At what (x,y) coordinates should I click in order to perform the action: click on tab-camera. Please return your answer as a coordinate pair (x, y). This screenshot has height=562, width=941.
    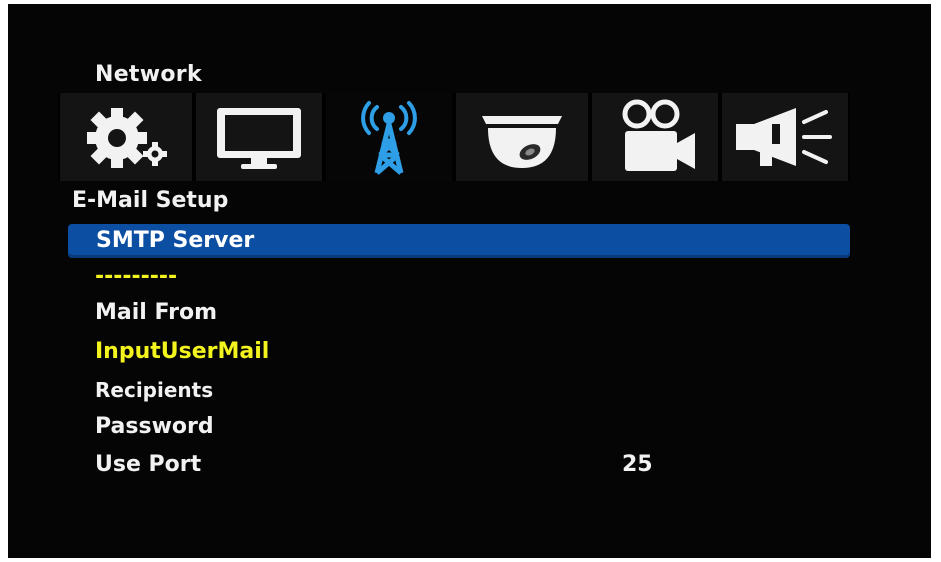
    Looking at the image, I should click on (522, 137).